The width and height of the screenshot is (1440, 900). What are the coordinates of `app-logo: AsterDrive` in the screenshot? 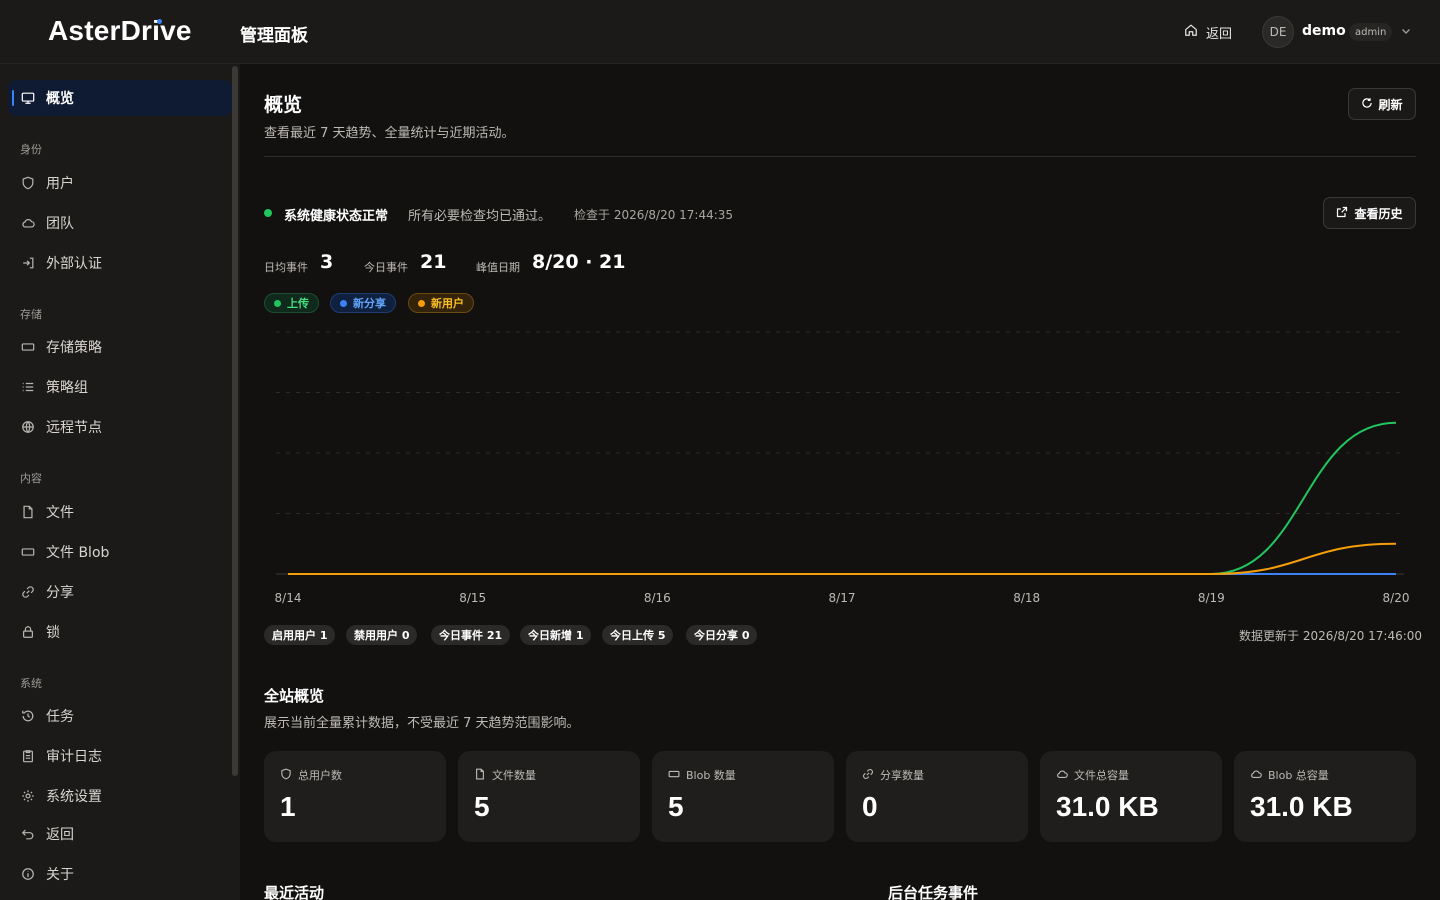 It's located at (120, 31).